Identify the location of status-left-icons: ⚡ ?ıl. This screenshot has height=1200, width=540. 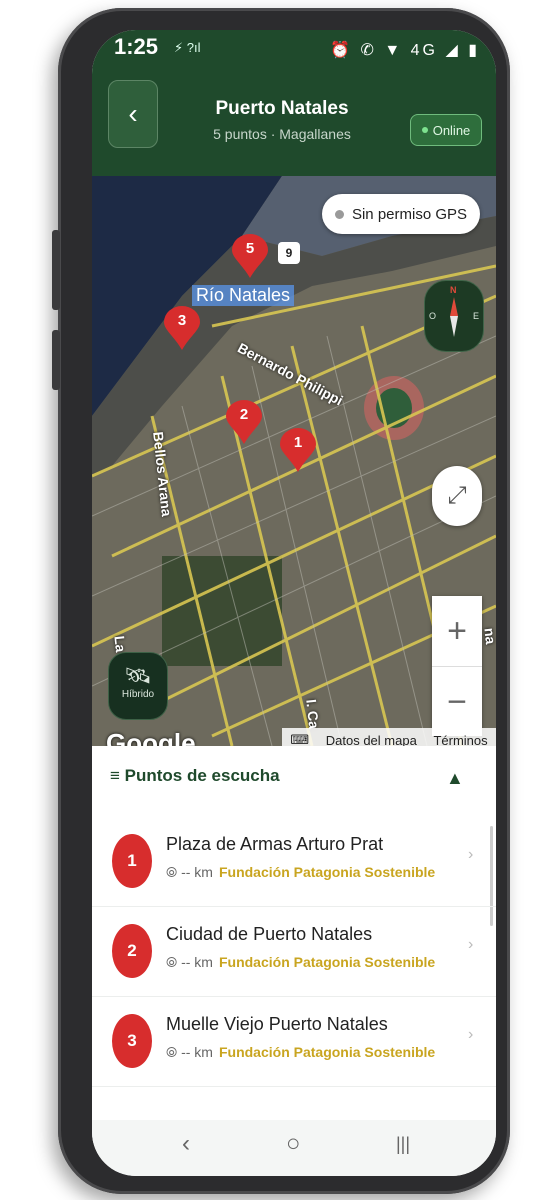
(187, 47).